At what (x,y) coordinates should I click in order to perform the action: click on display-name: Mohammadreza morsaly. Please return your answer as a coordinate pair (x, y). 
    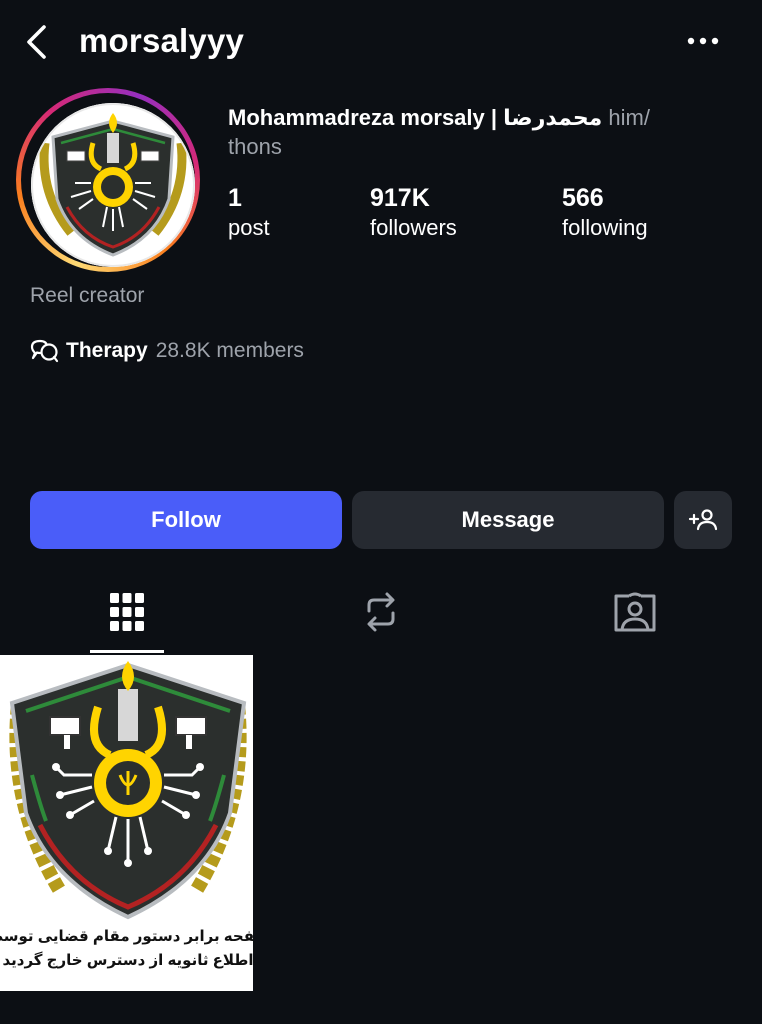
    Looking at the image, I should click on (356, 117).